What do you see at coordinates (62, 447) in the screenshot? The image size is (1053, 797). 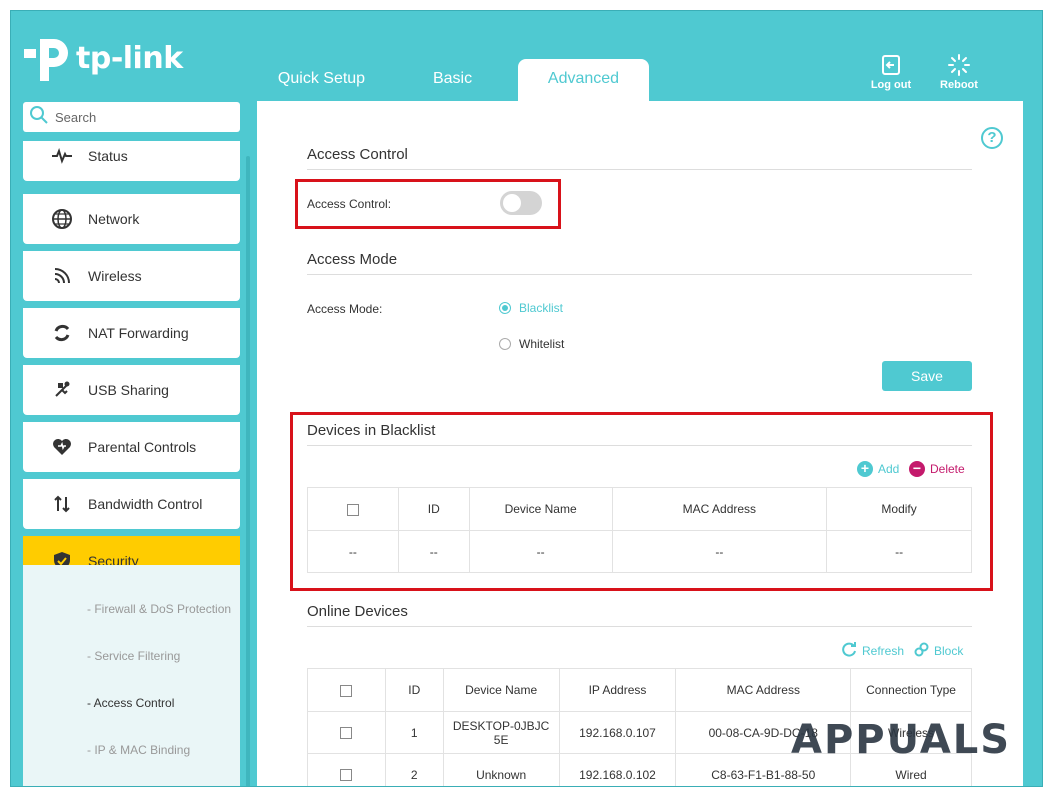 I see `heart-icon` at bounding box center [62, 447].